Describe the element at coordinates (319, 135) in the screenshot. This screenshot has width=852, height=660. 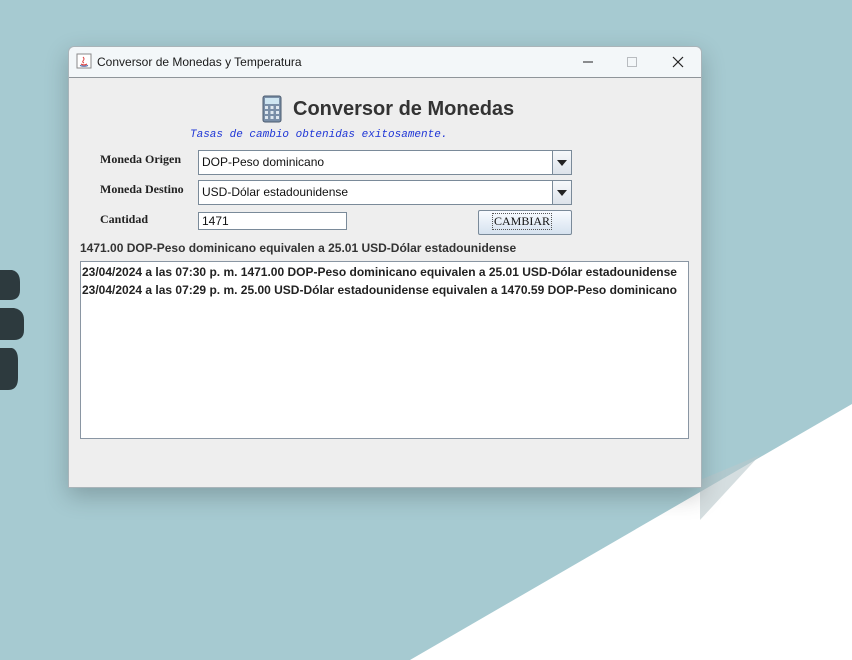
I see `status-message: Tasas de cambio obtenidas exitosamente.` at that location.